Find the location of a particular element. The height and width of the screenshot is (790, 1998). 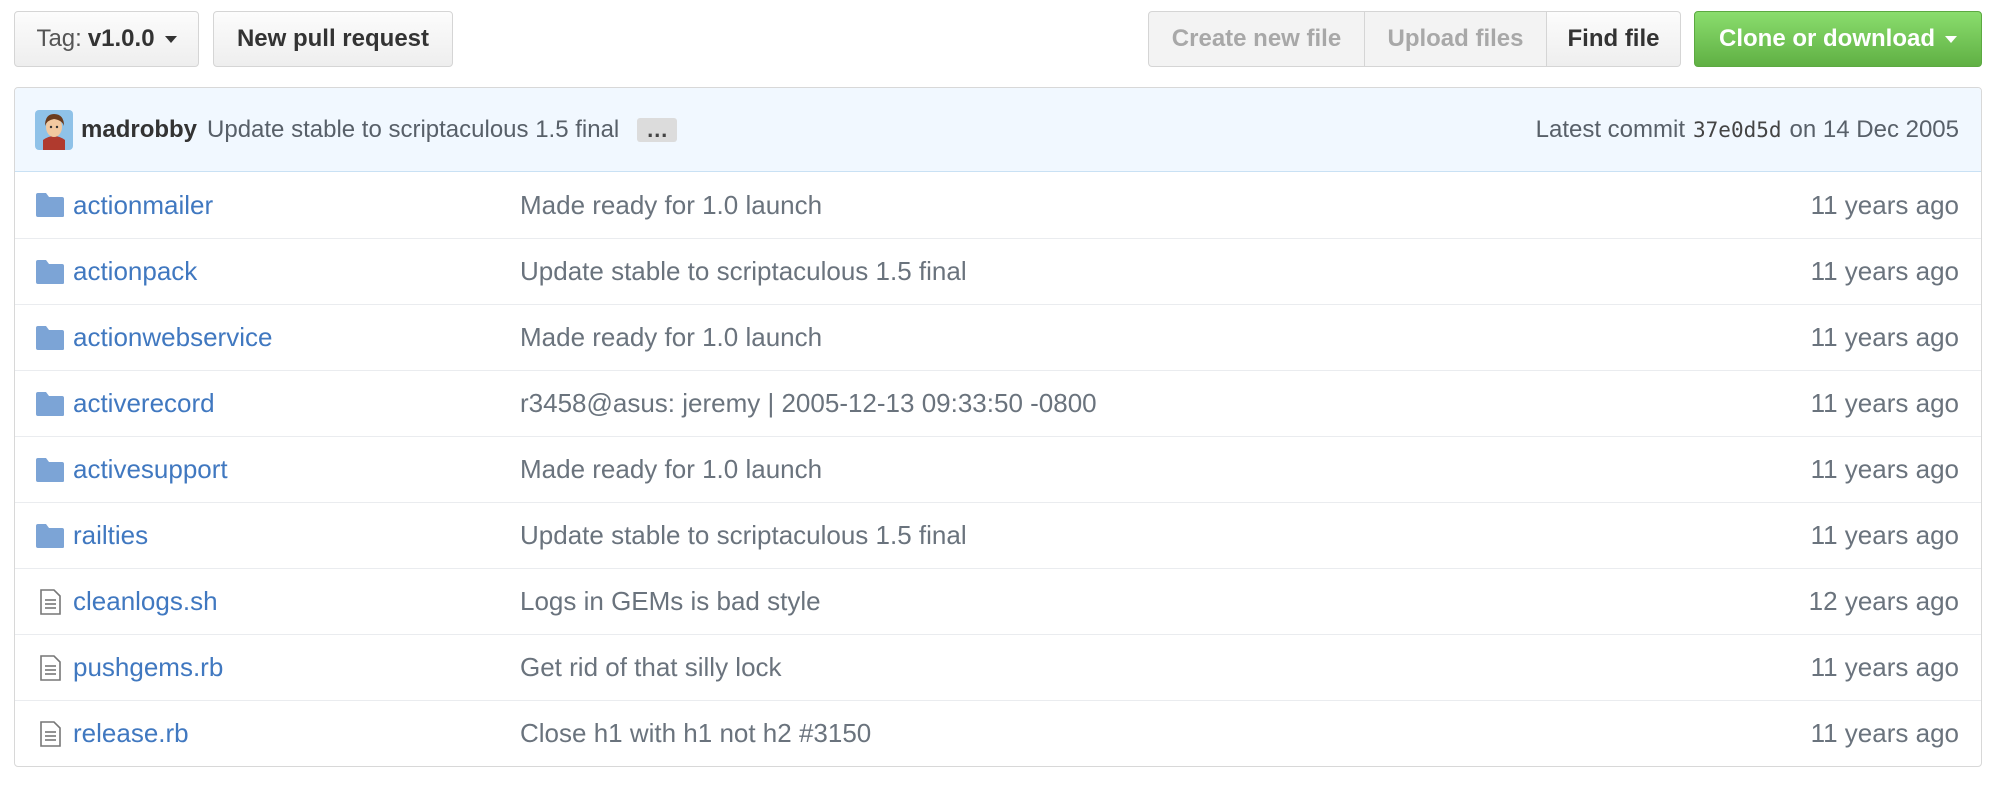

commit-date: on 14 Dec 2005 is located at coordinates (1874, 129).